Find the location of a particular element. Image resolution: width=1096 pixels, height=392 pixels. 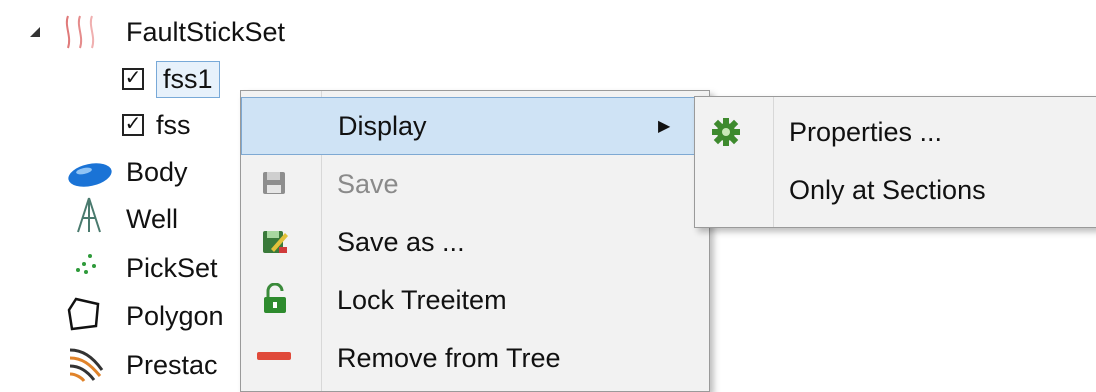

menu-item-remove-from-tree: Remove from Tree is located at coordinates (475, 358).